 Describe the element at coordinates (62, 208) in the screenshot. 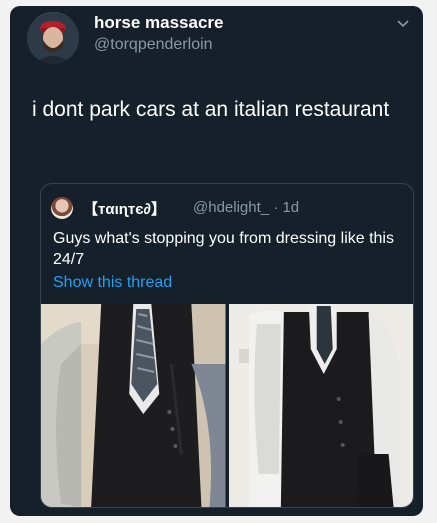

I see `quoted-author-avatar` at that location.